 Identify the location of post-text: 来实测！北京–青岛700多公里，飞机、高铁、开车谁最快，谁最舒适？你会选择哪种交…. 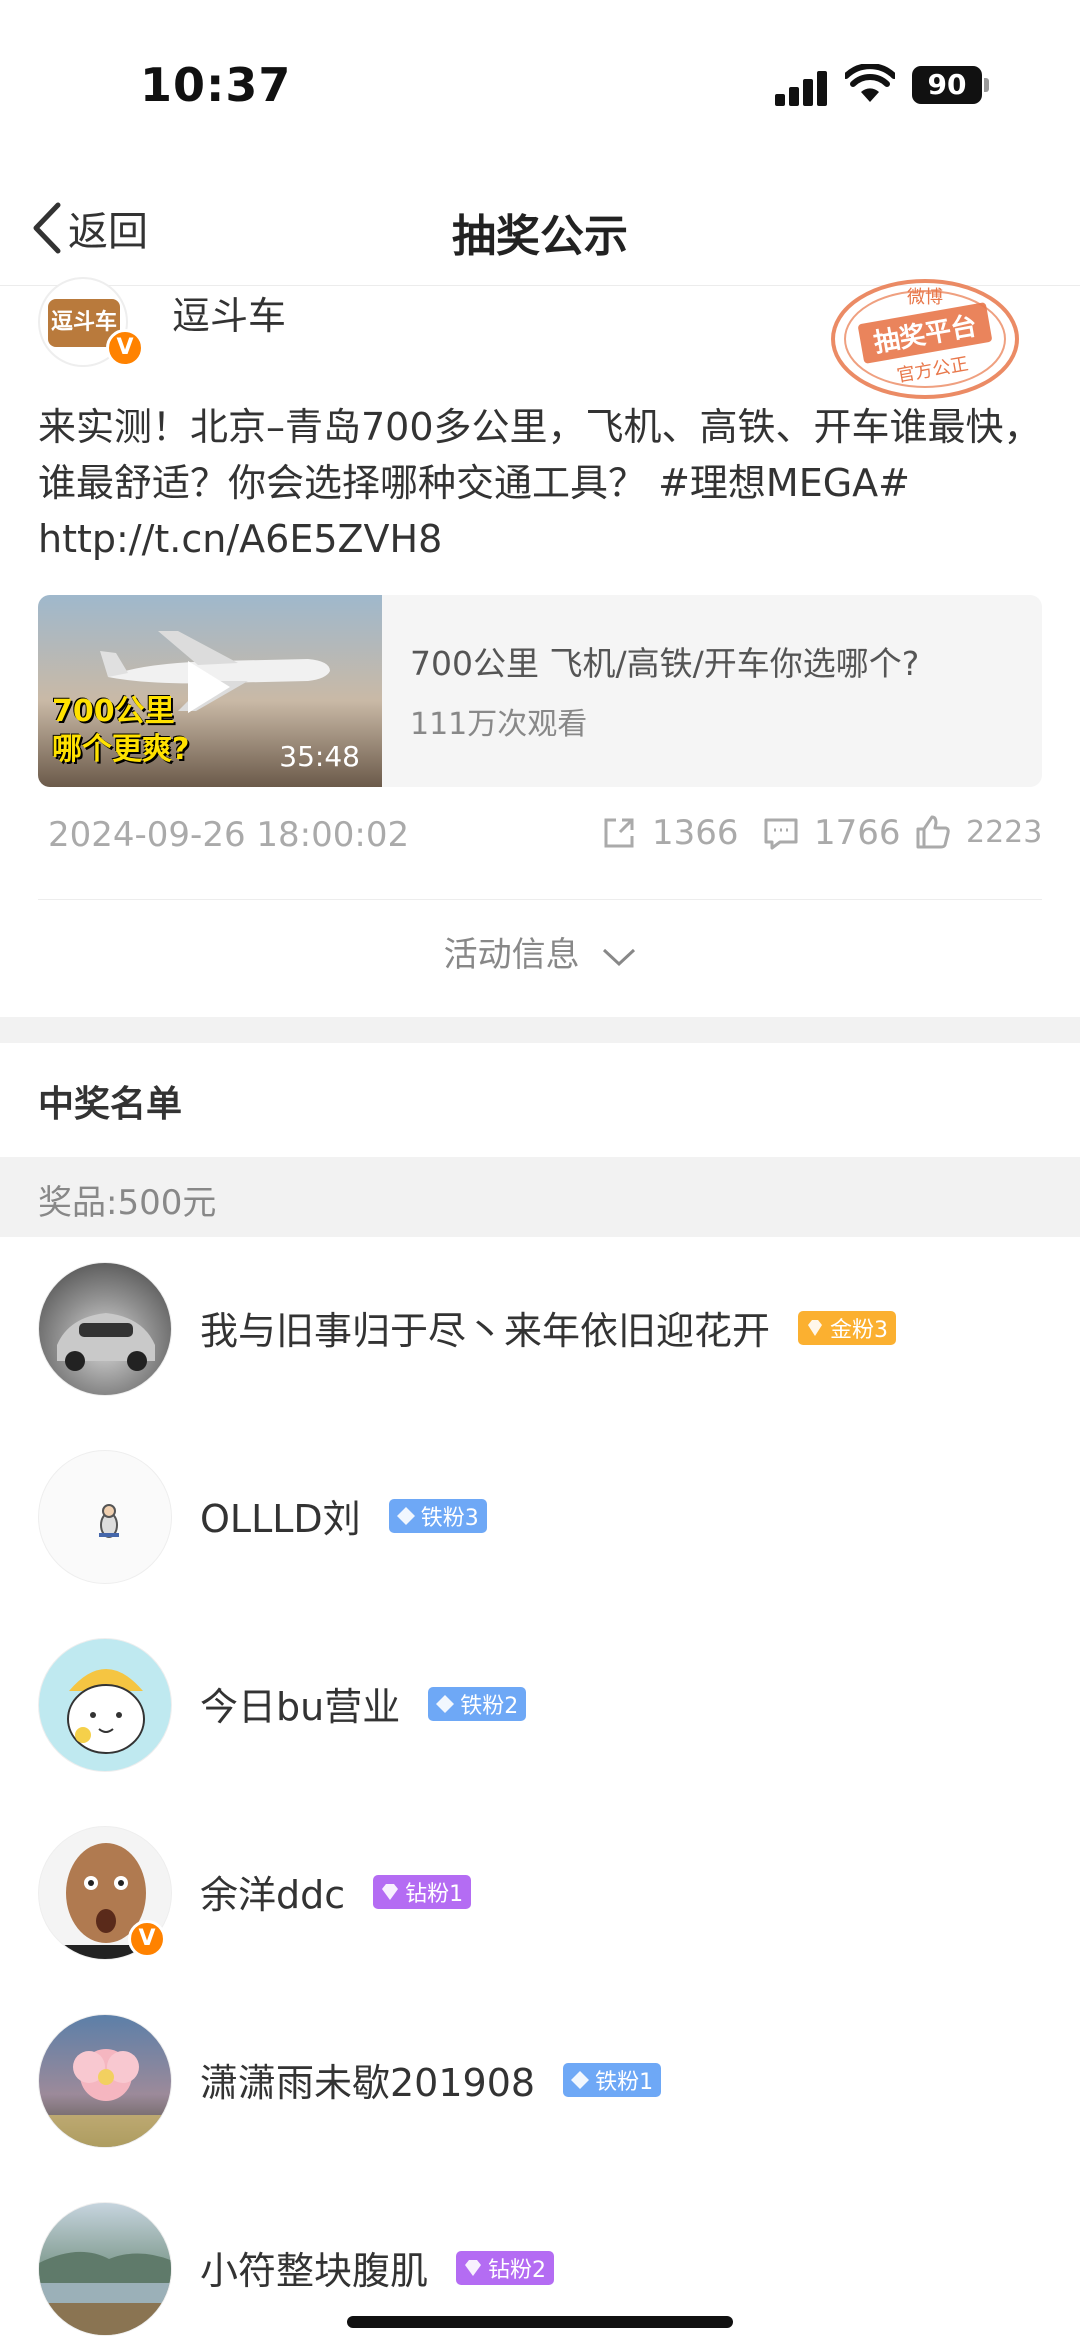
(540, 483).